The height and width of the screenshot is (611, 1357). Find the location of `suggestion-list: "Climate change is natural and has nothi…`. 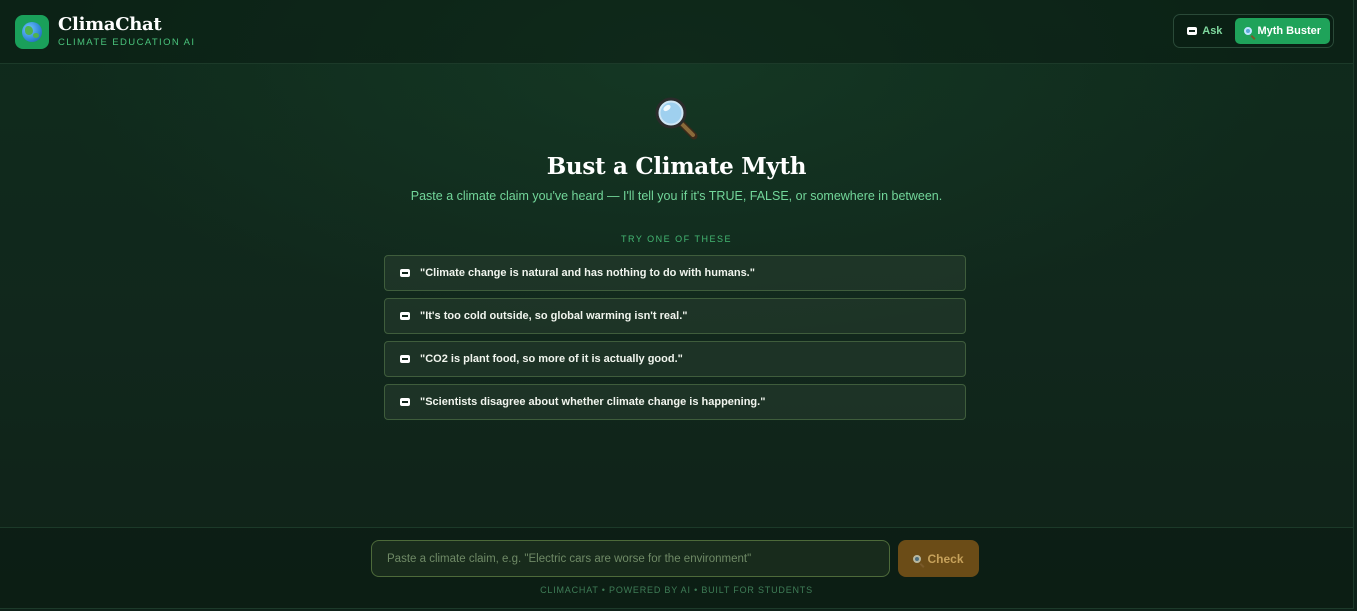

suggestion-list: "Climate change is natural and has nothi… is located at coordinates (675, 337).